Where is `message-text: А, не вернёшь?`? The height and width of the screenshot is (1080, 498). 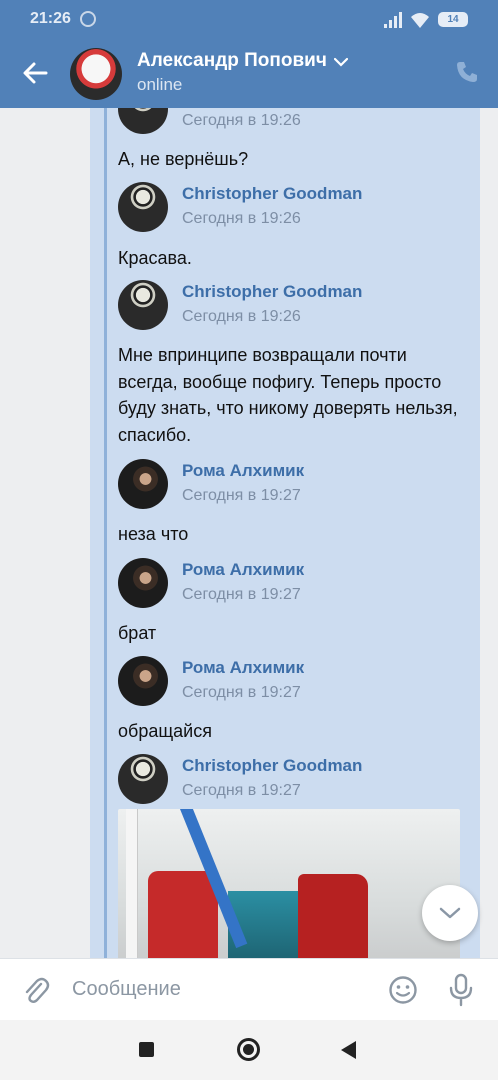
message-text: А, не вернёшь? is located at coordinates (183, 159).